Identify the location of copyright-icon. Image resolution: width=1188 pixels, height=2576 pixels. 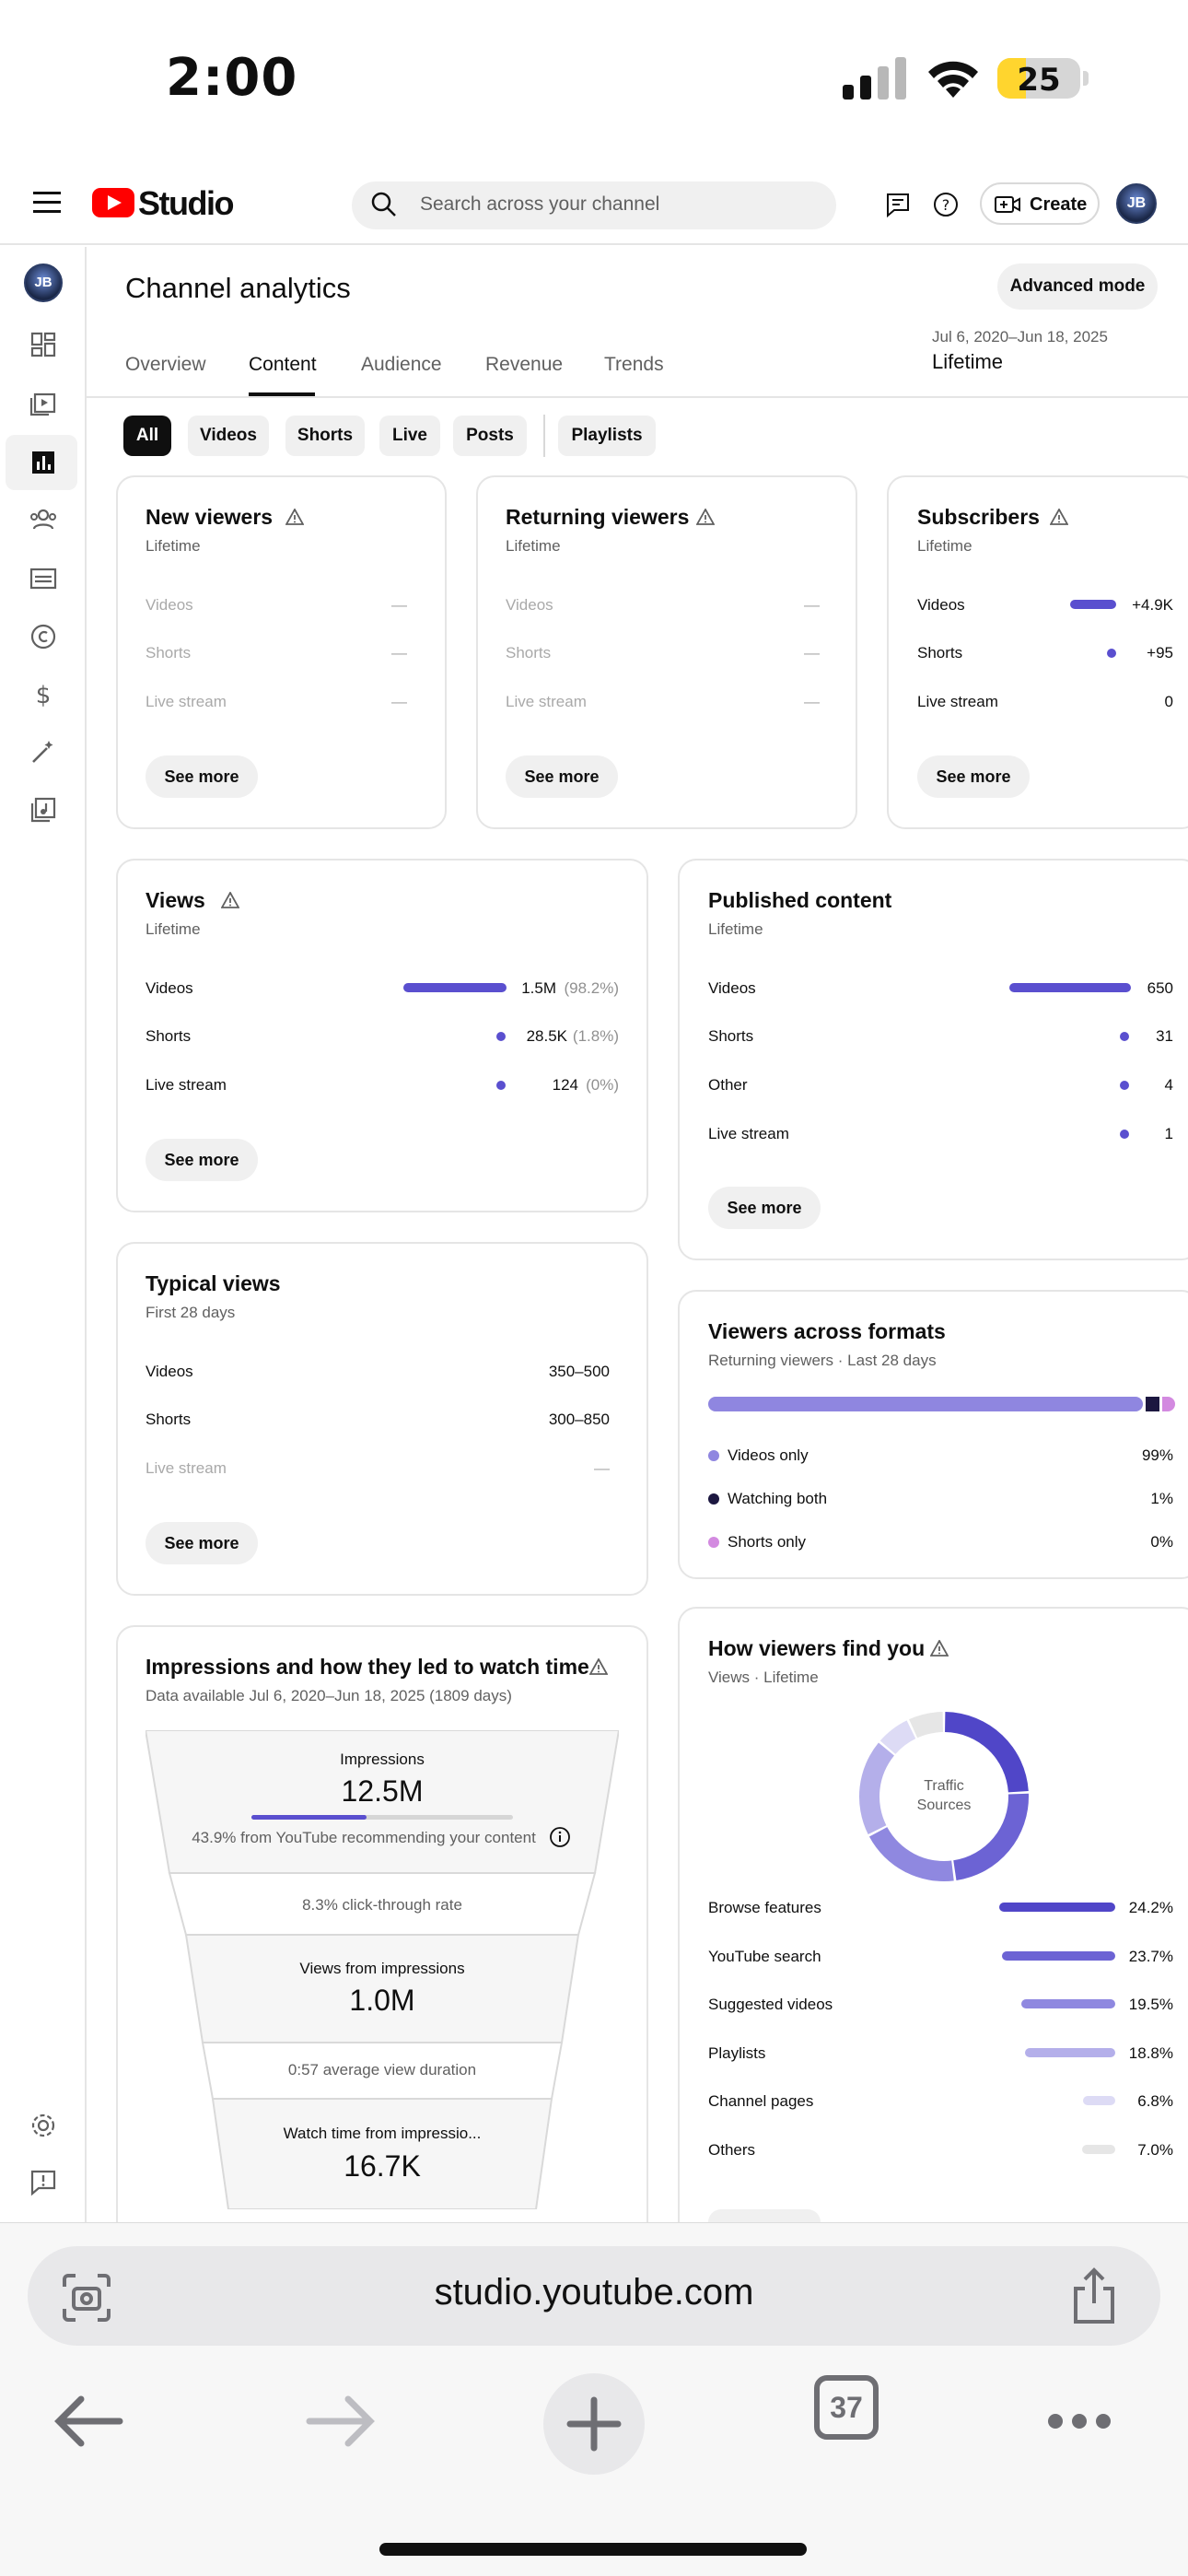
(43, 636).